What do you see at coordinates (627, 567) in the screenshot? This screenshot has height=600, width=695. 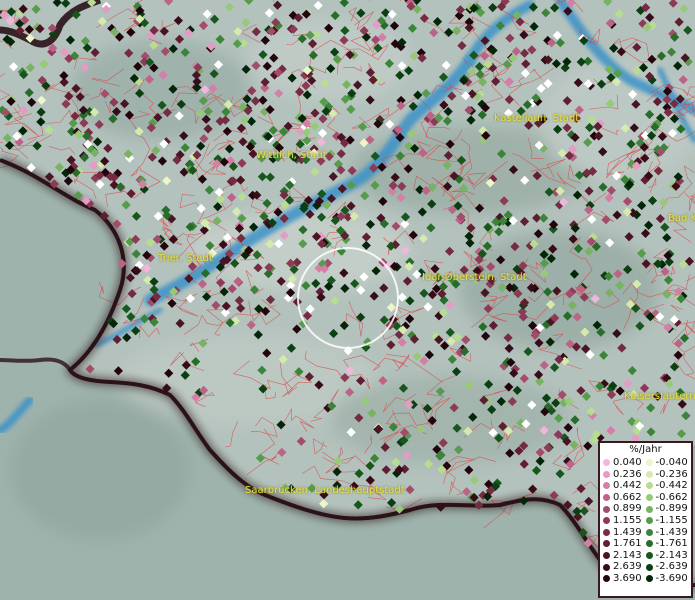 I see `legend-value: 2.639` at bounding box center [627, 567].